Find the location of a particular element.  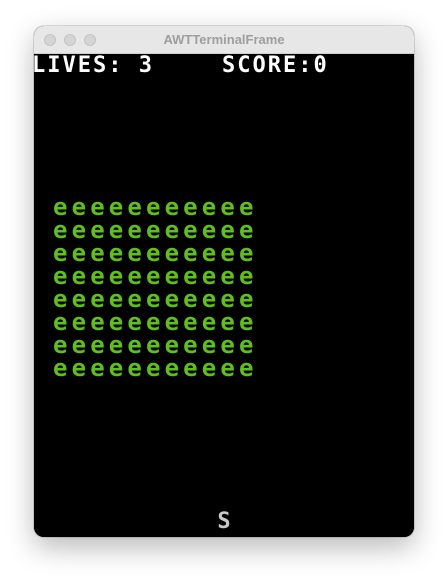

player-ship: S is located at coordinates (224, 521).